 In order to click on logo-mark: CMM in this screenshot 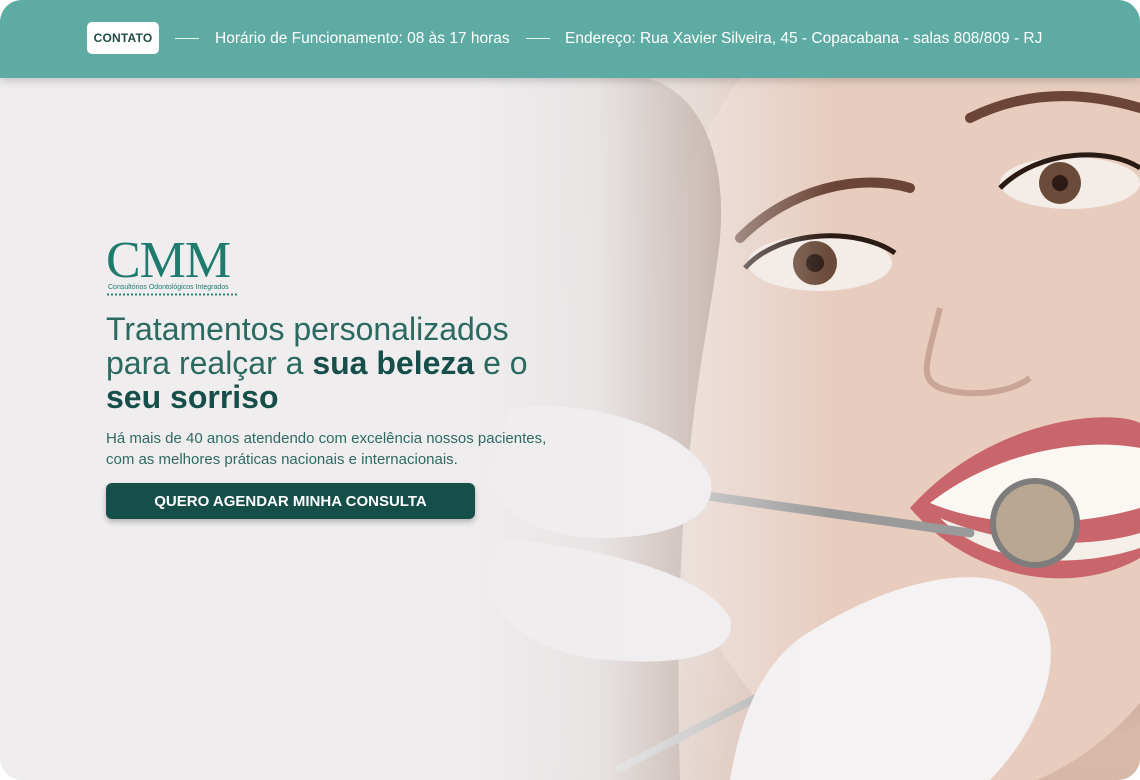, I will do `click(168, 260)`.